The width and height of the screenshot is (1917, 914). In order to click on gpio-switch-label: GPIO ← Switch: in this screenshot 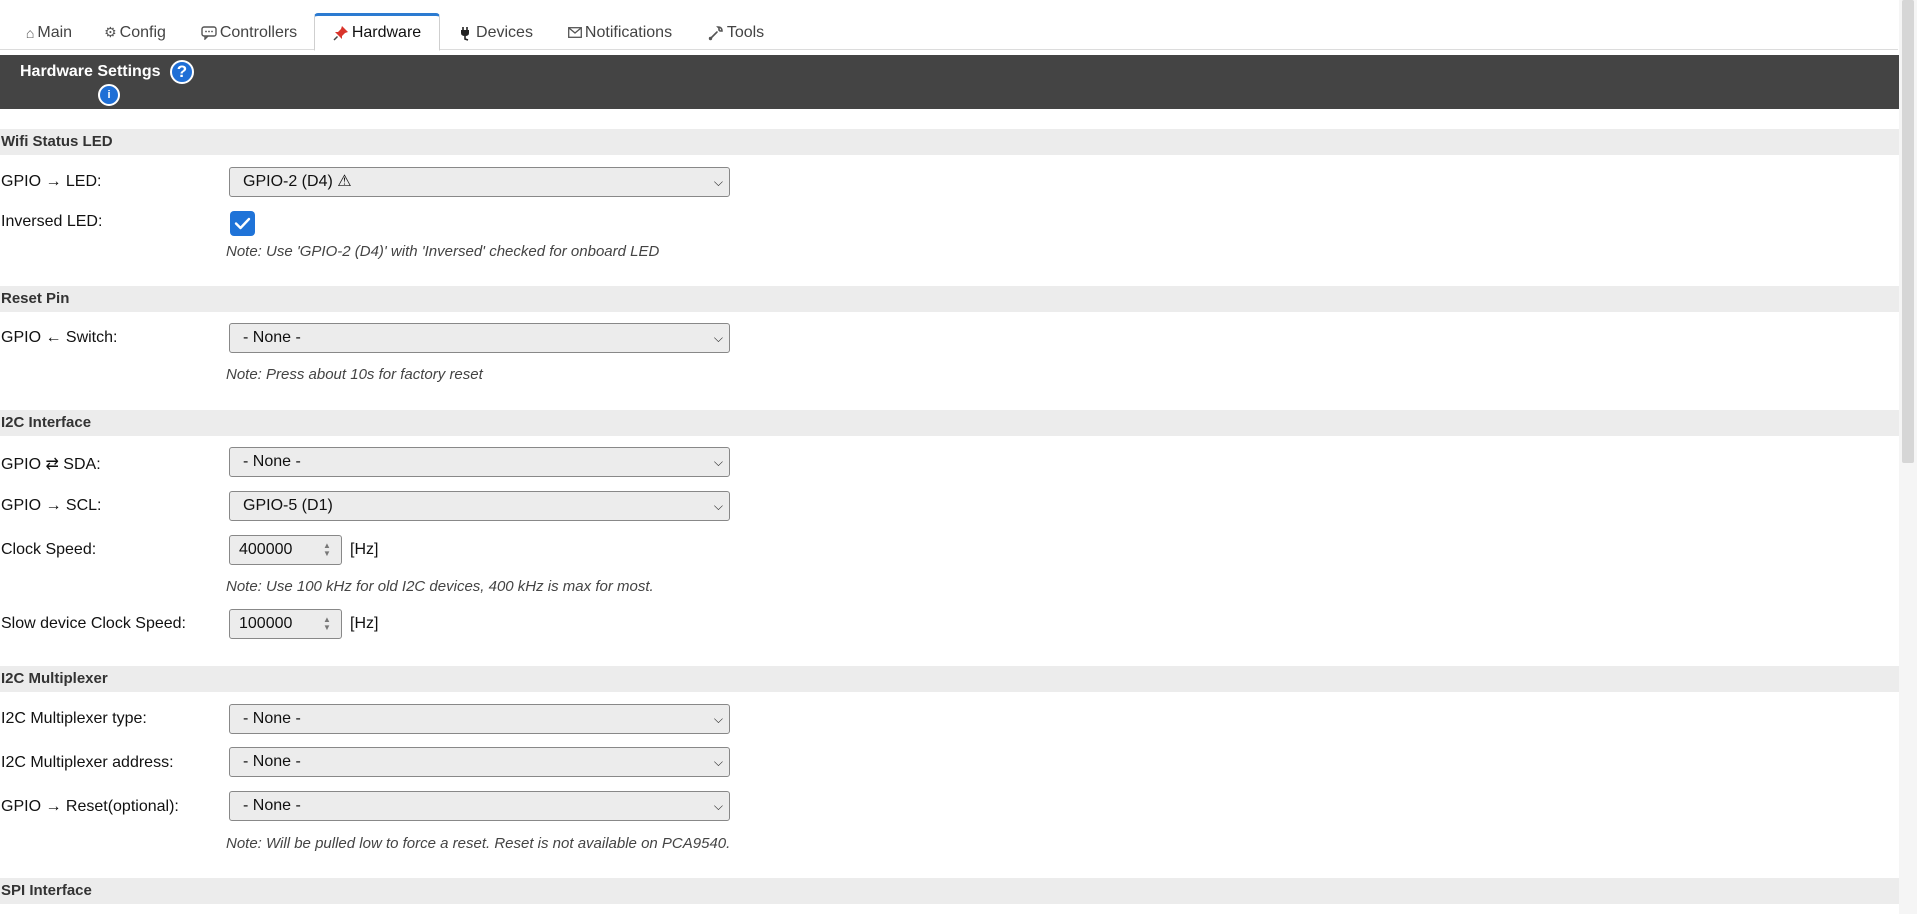, I will do `click(59, 337)`.